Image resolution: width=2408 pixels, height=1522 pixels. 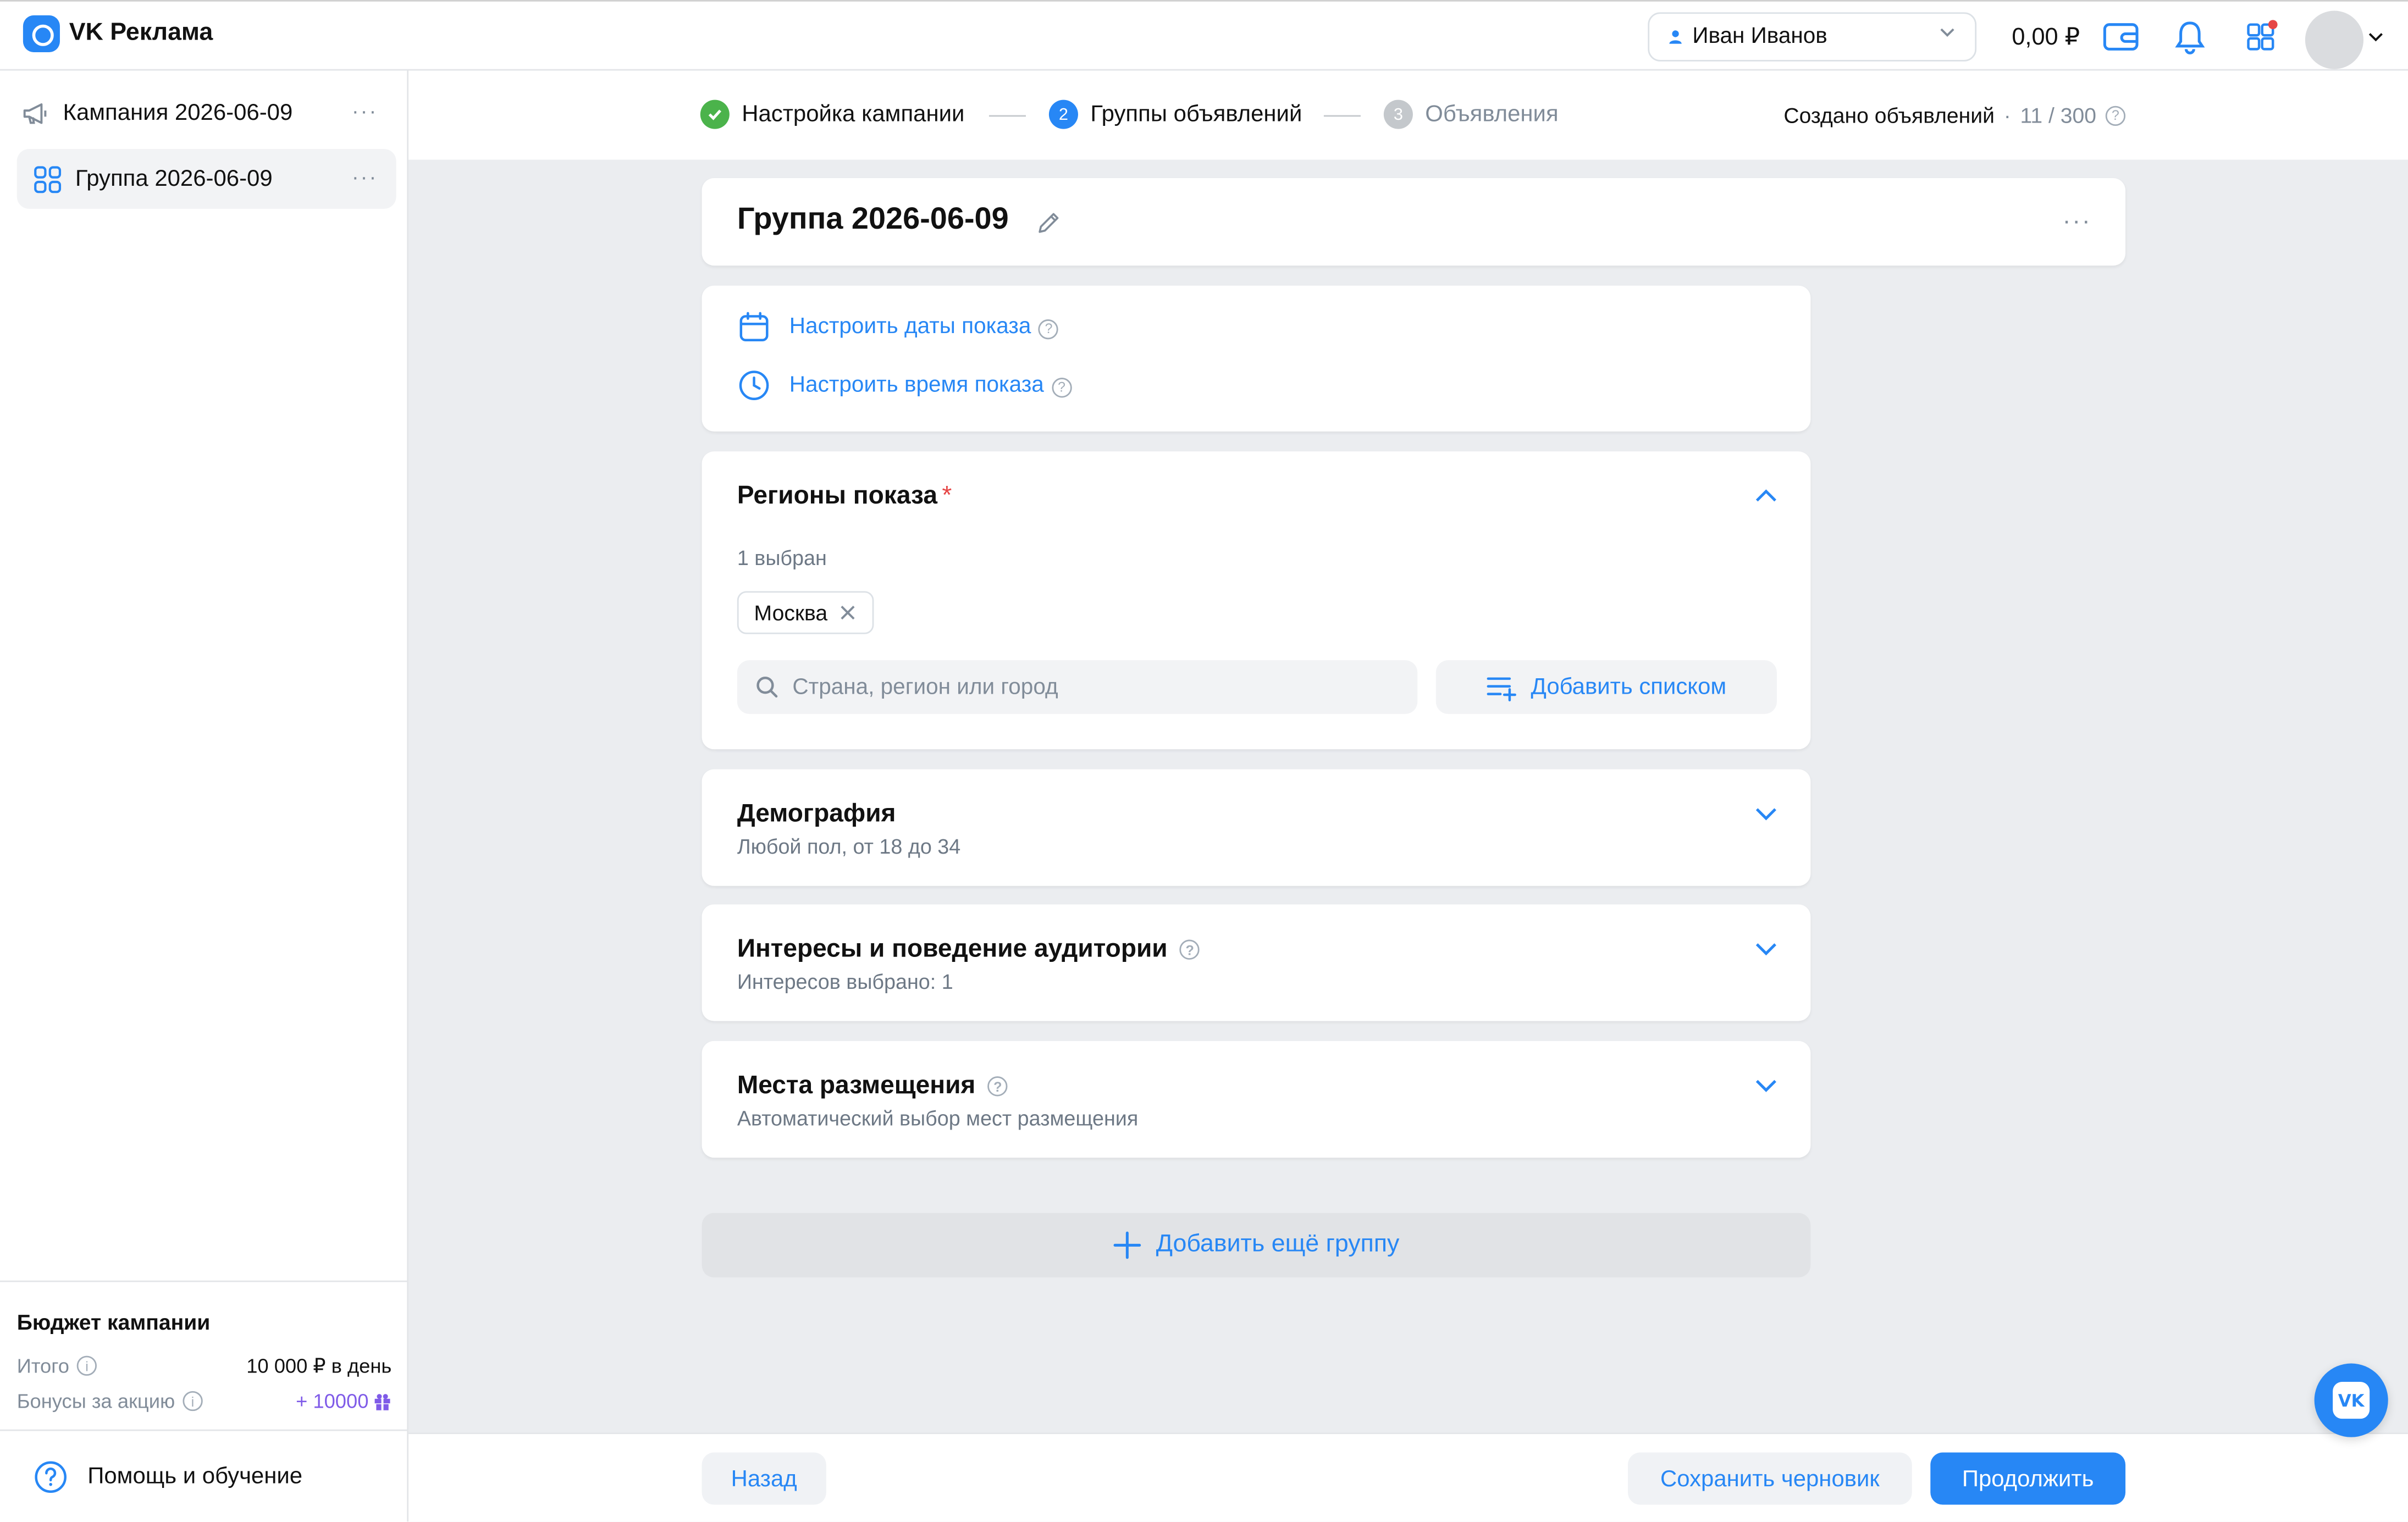 What do you see at coordinates (1257, 827) in the screenshot?
I see `demography-section: Демография Любой пол, от 18 до 34` at bounding box center [1257, 827].